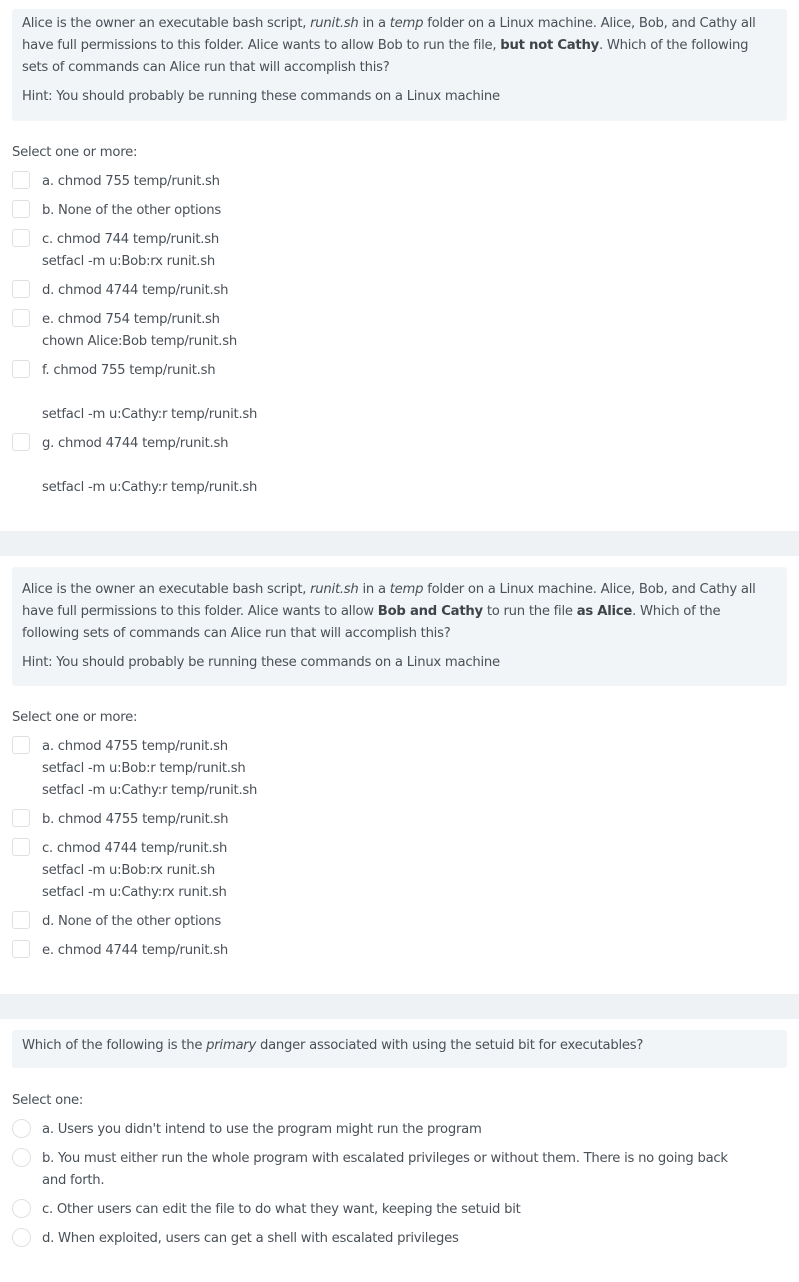 Image resolution: width=799 pixels, height=1282 pixels. Describe the element at coordinates (131, 210) in the screenshot. I see `option-label: b. None of the other options` at that location.